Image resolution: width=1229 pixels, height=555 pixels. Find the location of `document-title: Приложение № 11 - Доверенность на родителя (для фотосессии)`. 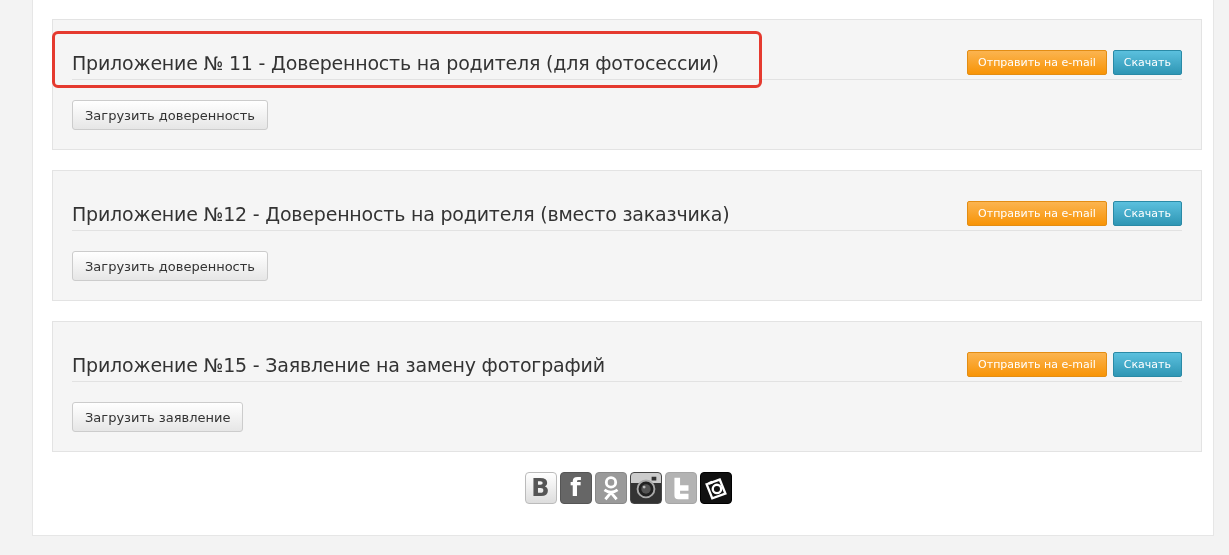

document-title: Приложение № 11 - Доверенность на родителя (для фотосессии) is located at coordinates (396, 62).